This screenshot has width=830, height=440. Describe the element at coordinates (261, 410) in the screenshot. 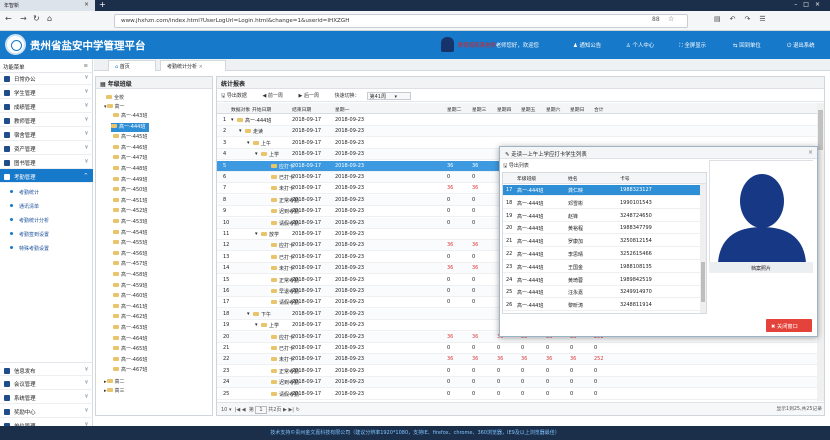

I see `page-input: 1` at that location.